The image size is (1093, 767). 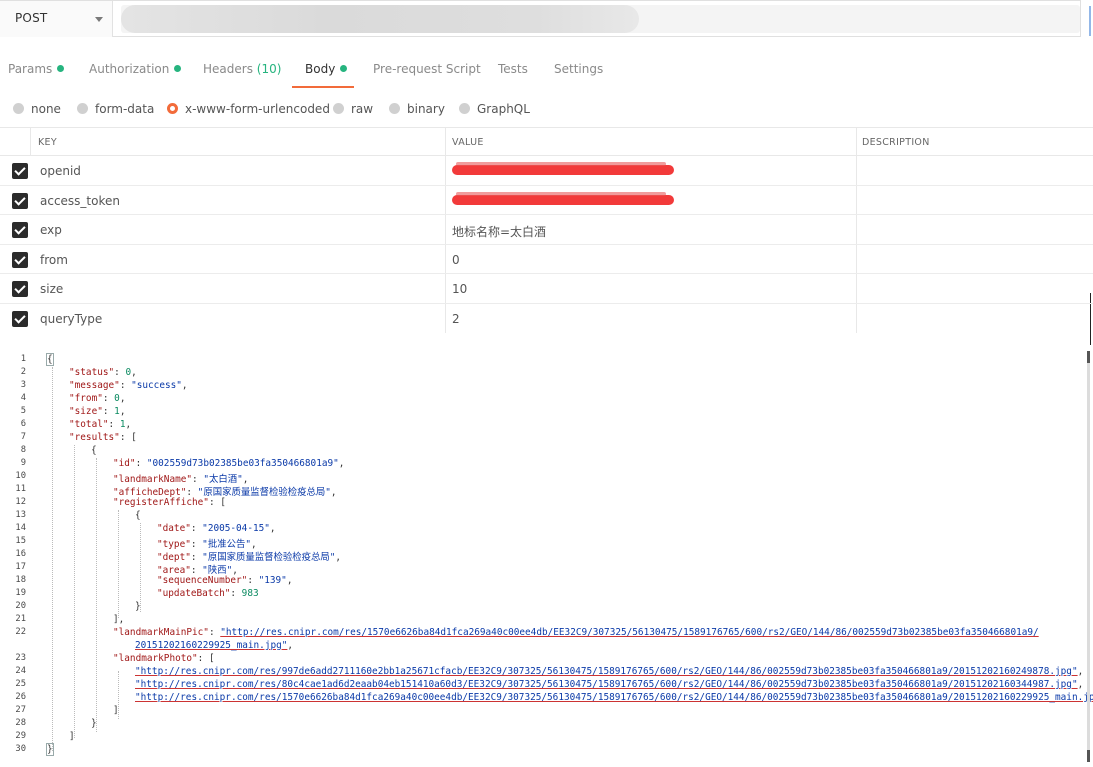 I want to click on json-url-link: 20151202160229925_main.jpg", so click(x=211, y=645).